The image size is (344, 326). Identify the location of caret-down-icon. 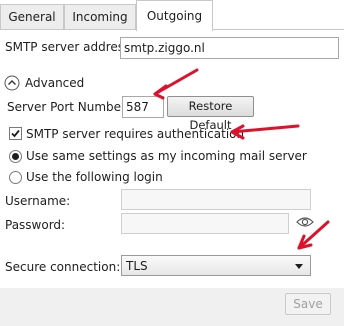
(299, 266).